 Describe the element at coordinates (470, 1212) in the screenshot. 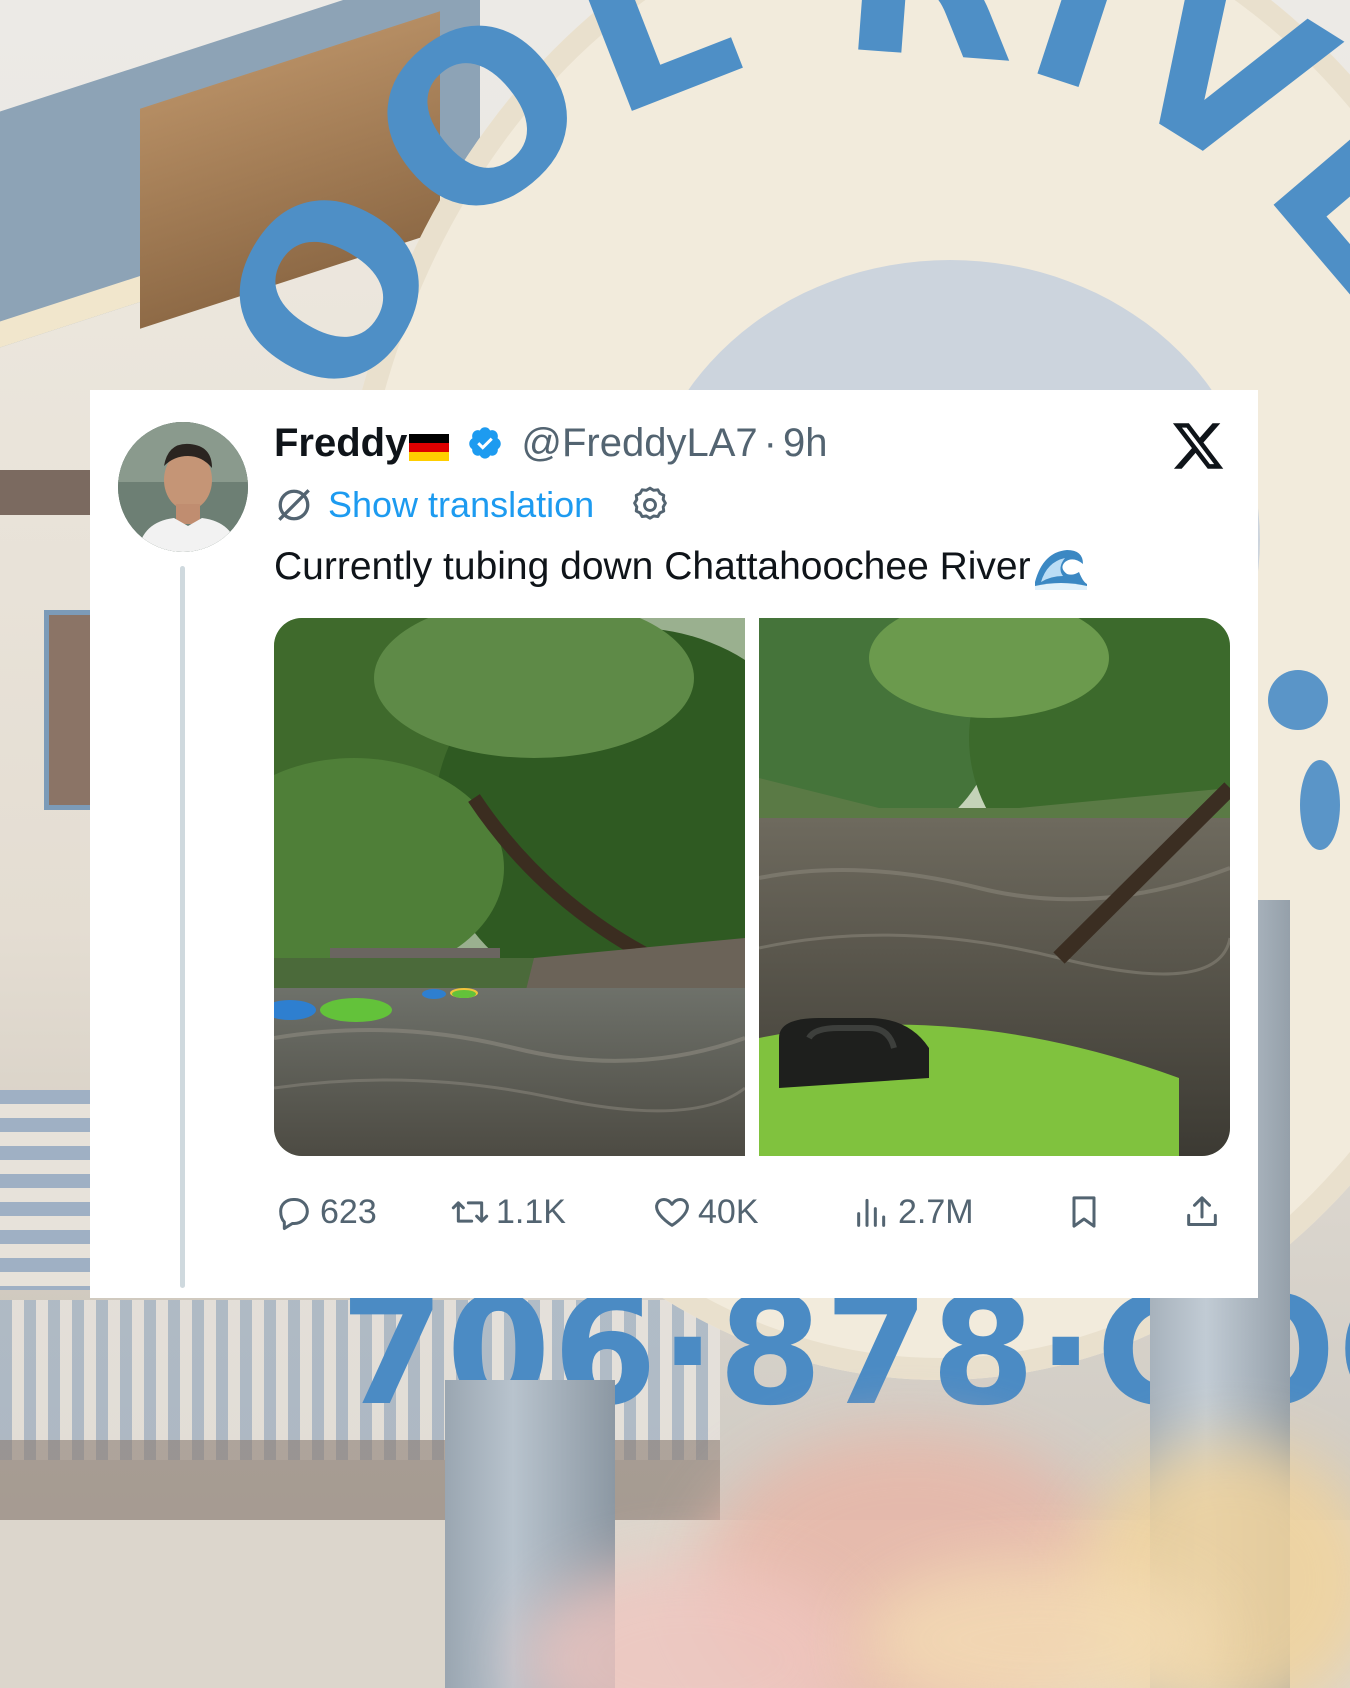

I see `repost-icon` at that location.